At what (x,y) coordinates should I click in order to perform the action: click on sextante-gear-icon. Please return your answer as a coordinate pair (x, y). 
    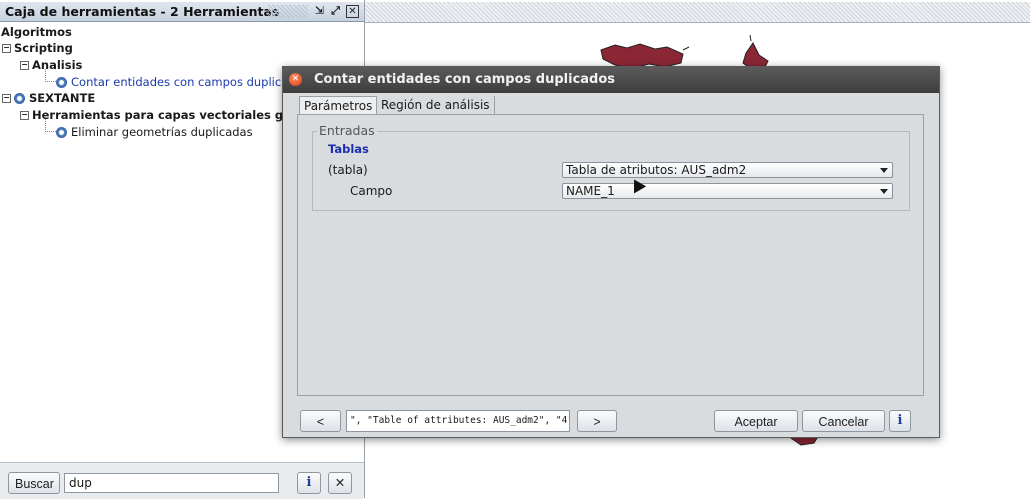
    Looking at the image, I should click on (19, 98).